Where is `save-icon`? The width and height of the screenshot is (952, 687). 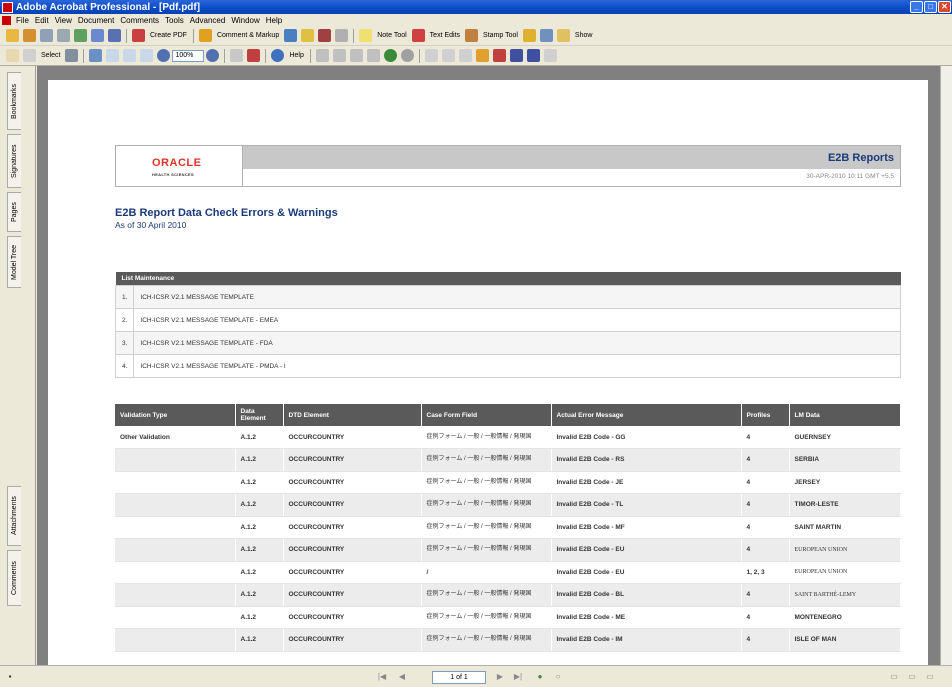 save-icon is located at coordinates (46, 35).